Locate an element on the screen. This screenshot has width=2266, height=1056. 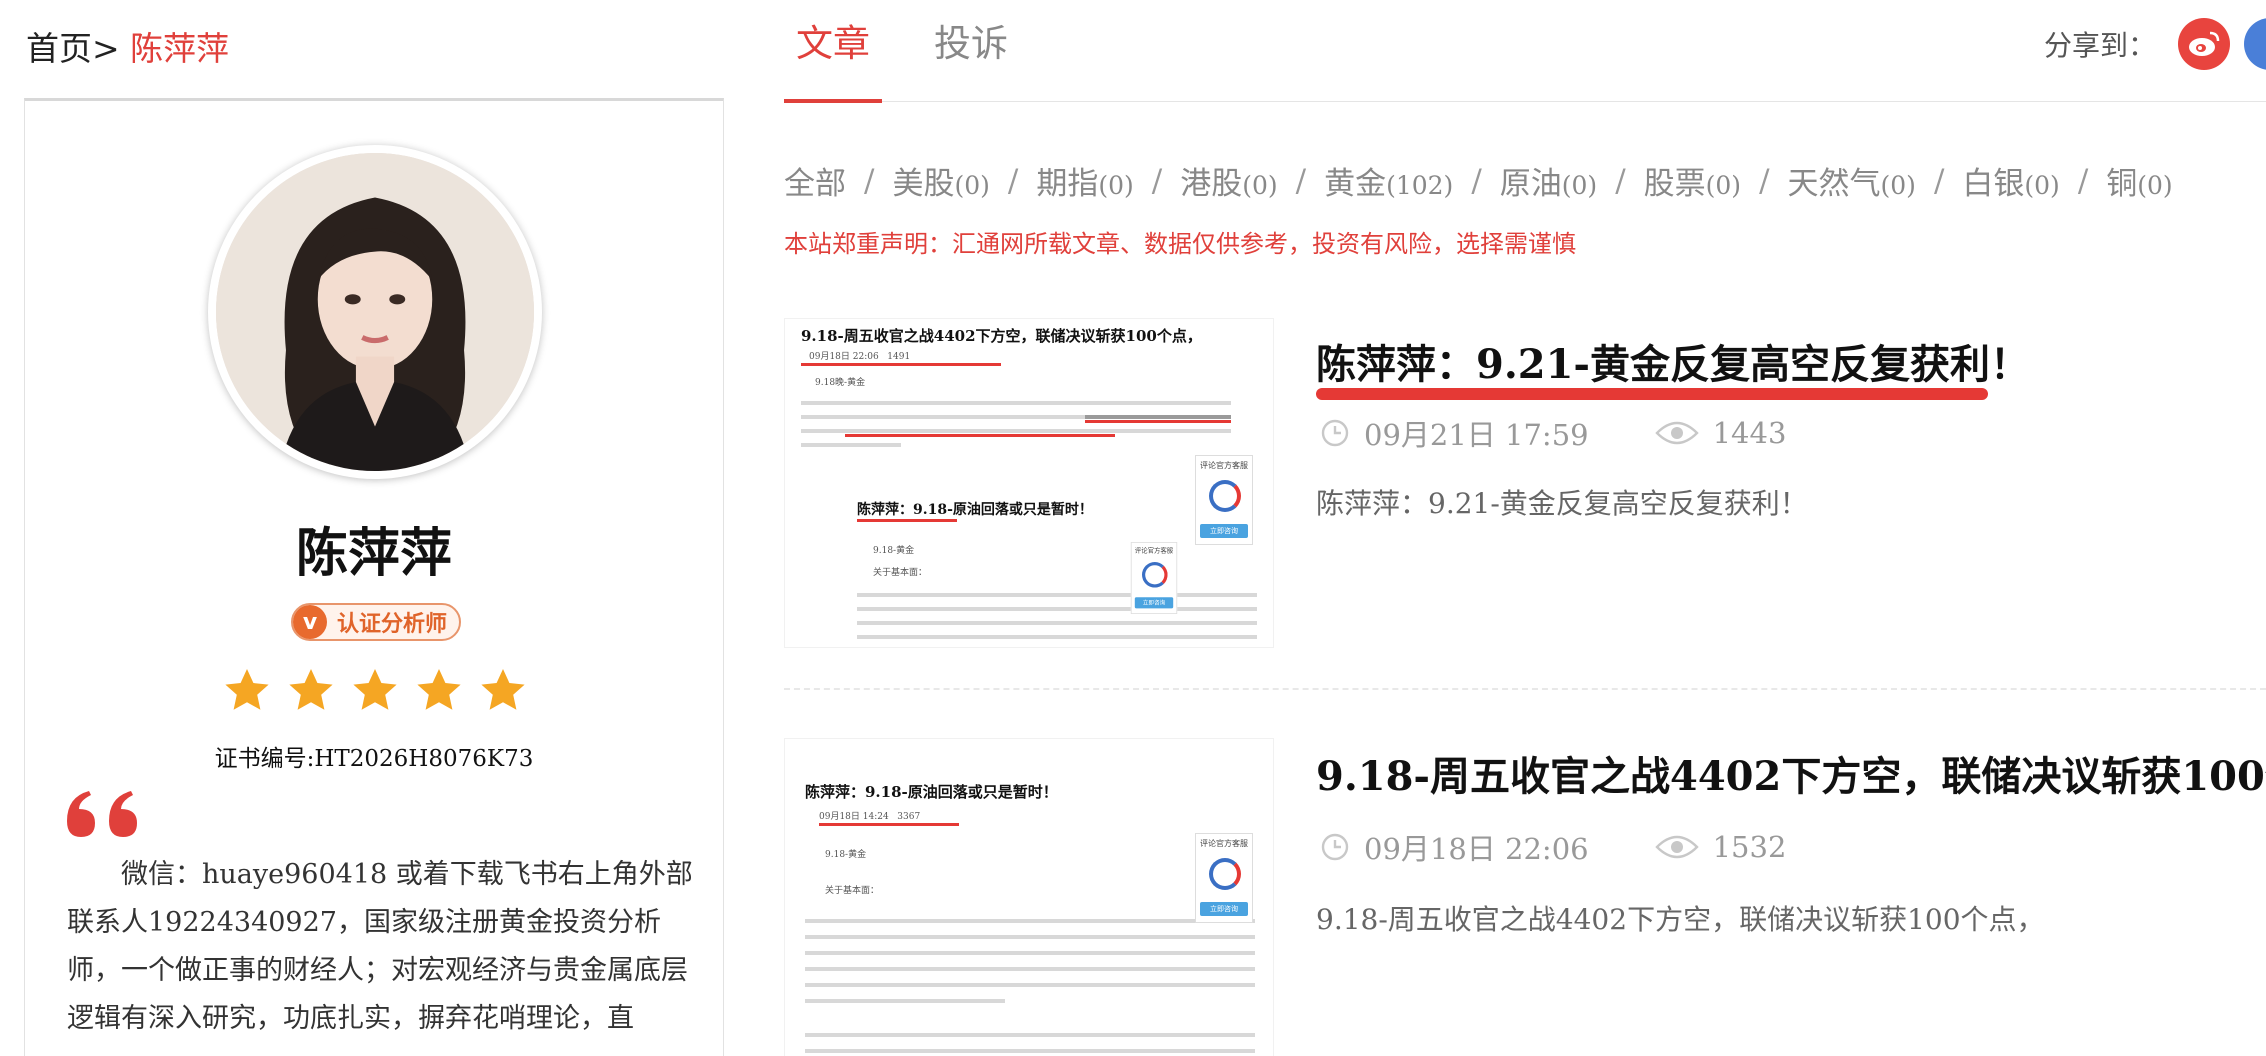
filter-us-stocks: 美股(0) is located at coordinates (940, 180).